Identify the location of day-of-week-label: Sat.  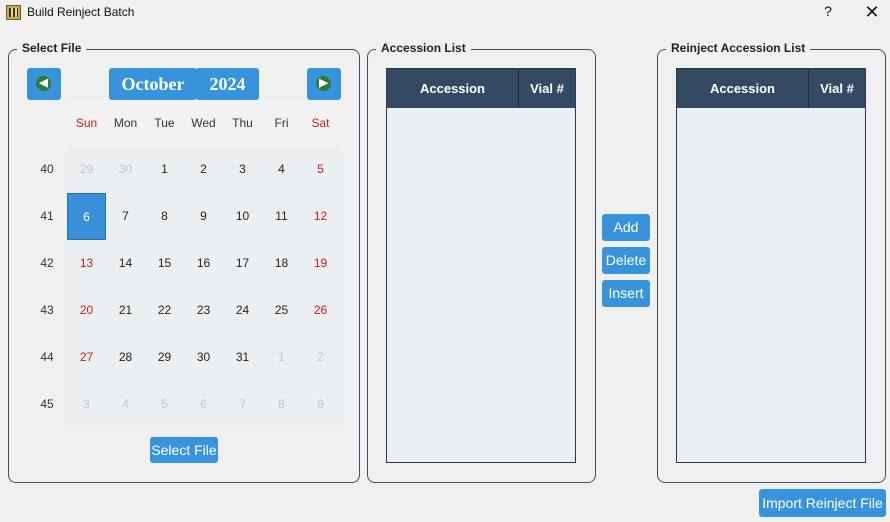
(320, 123).